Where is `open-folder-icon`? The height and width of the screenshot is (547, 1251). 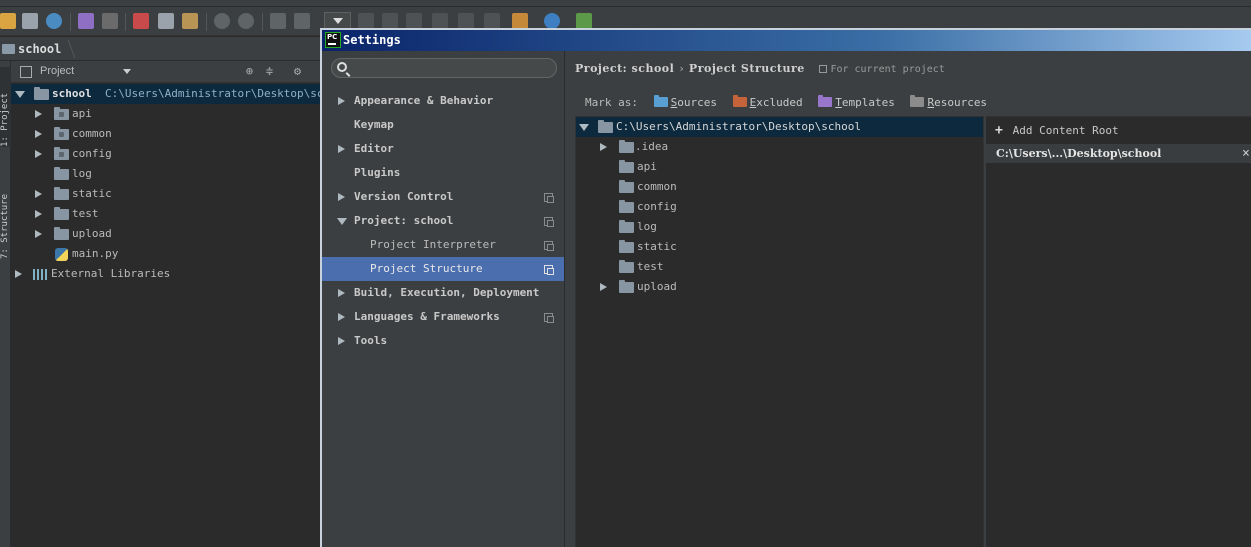
open-folder-icon is located at coordinates (8, 21).